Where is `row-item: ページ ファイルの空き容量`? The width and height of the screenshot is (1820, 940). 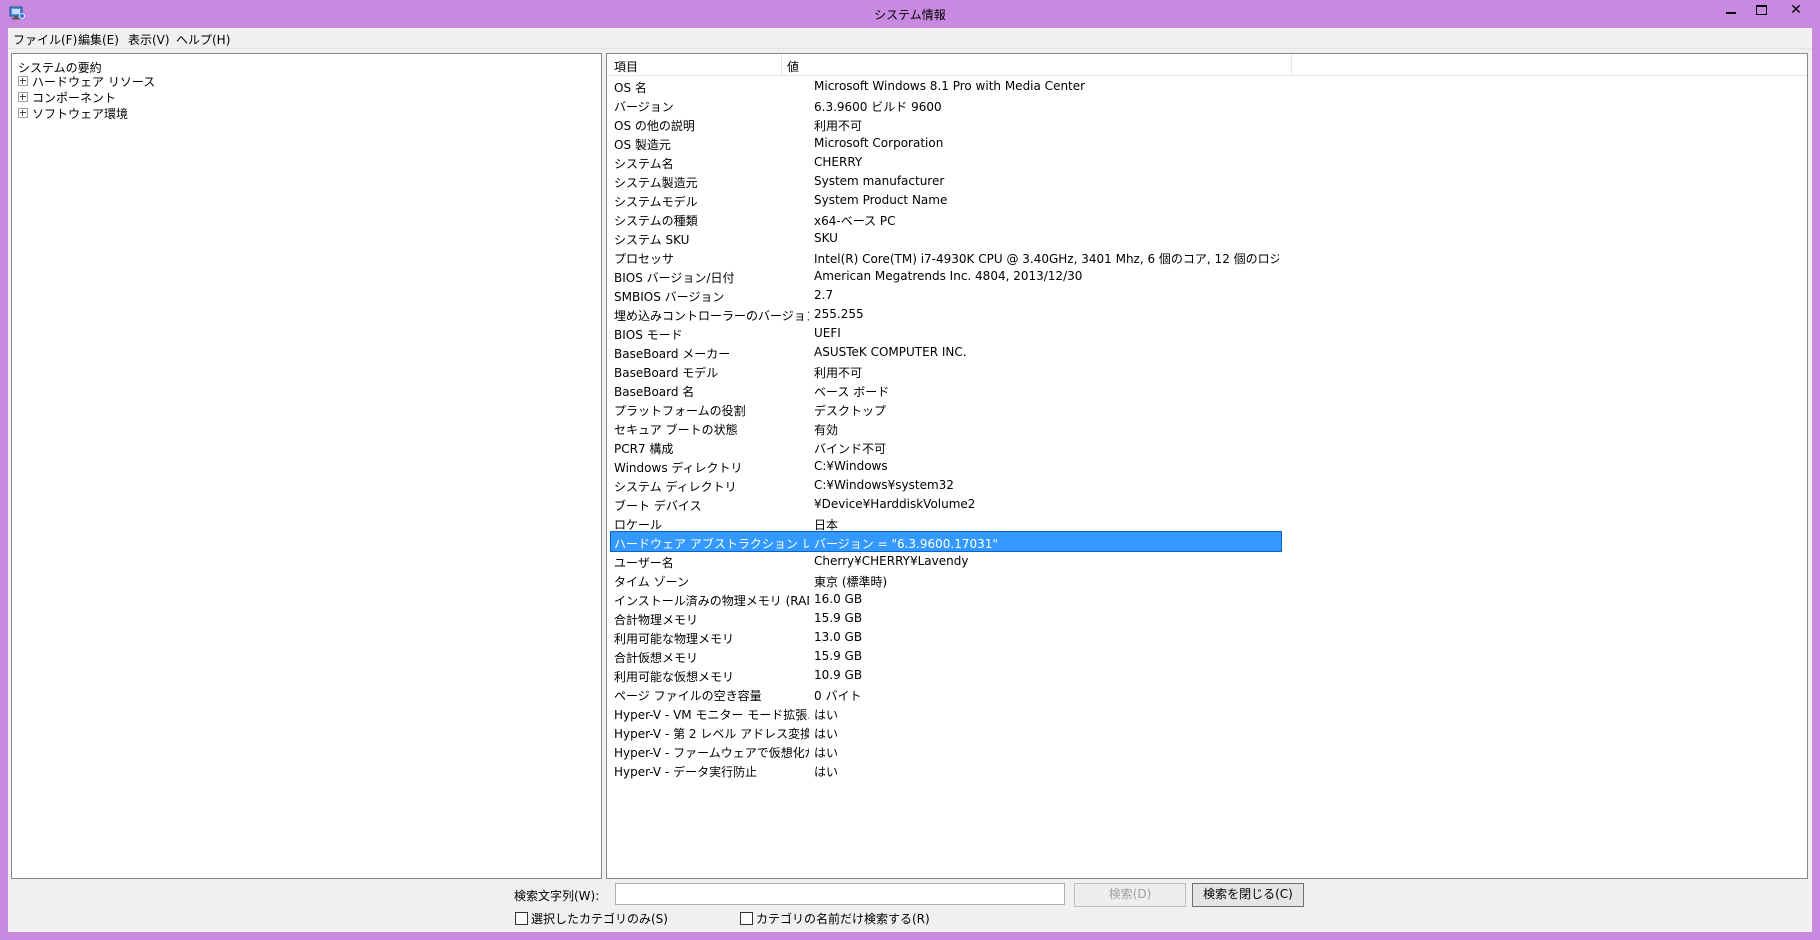 row-item: ページ ファイルの空き容量 is located at coordinates (711, 695).